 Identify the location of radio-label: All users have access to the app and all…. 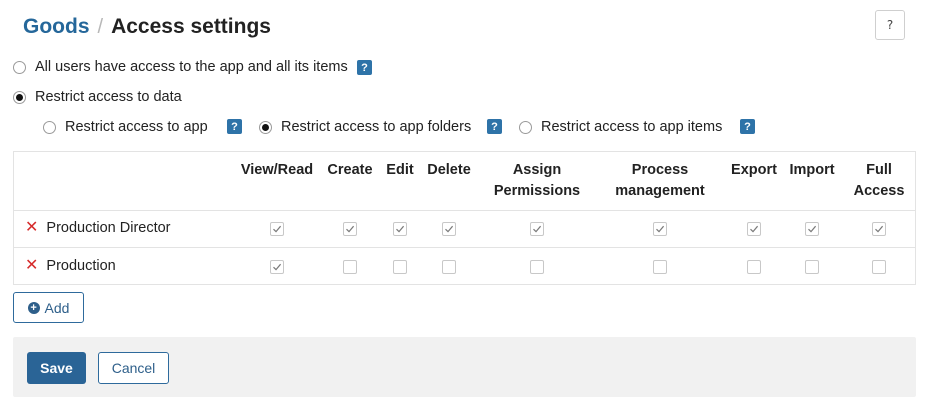
(191, 67).